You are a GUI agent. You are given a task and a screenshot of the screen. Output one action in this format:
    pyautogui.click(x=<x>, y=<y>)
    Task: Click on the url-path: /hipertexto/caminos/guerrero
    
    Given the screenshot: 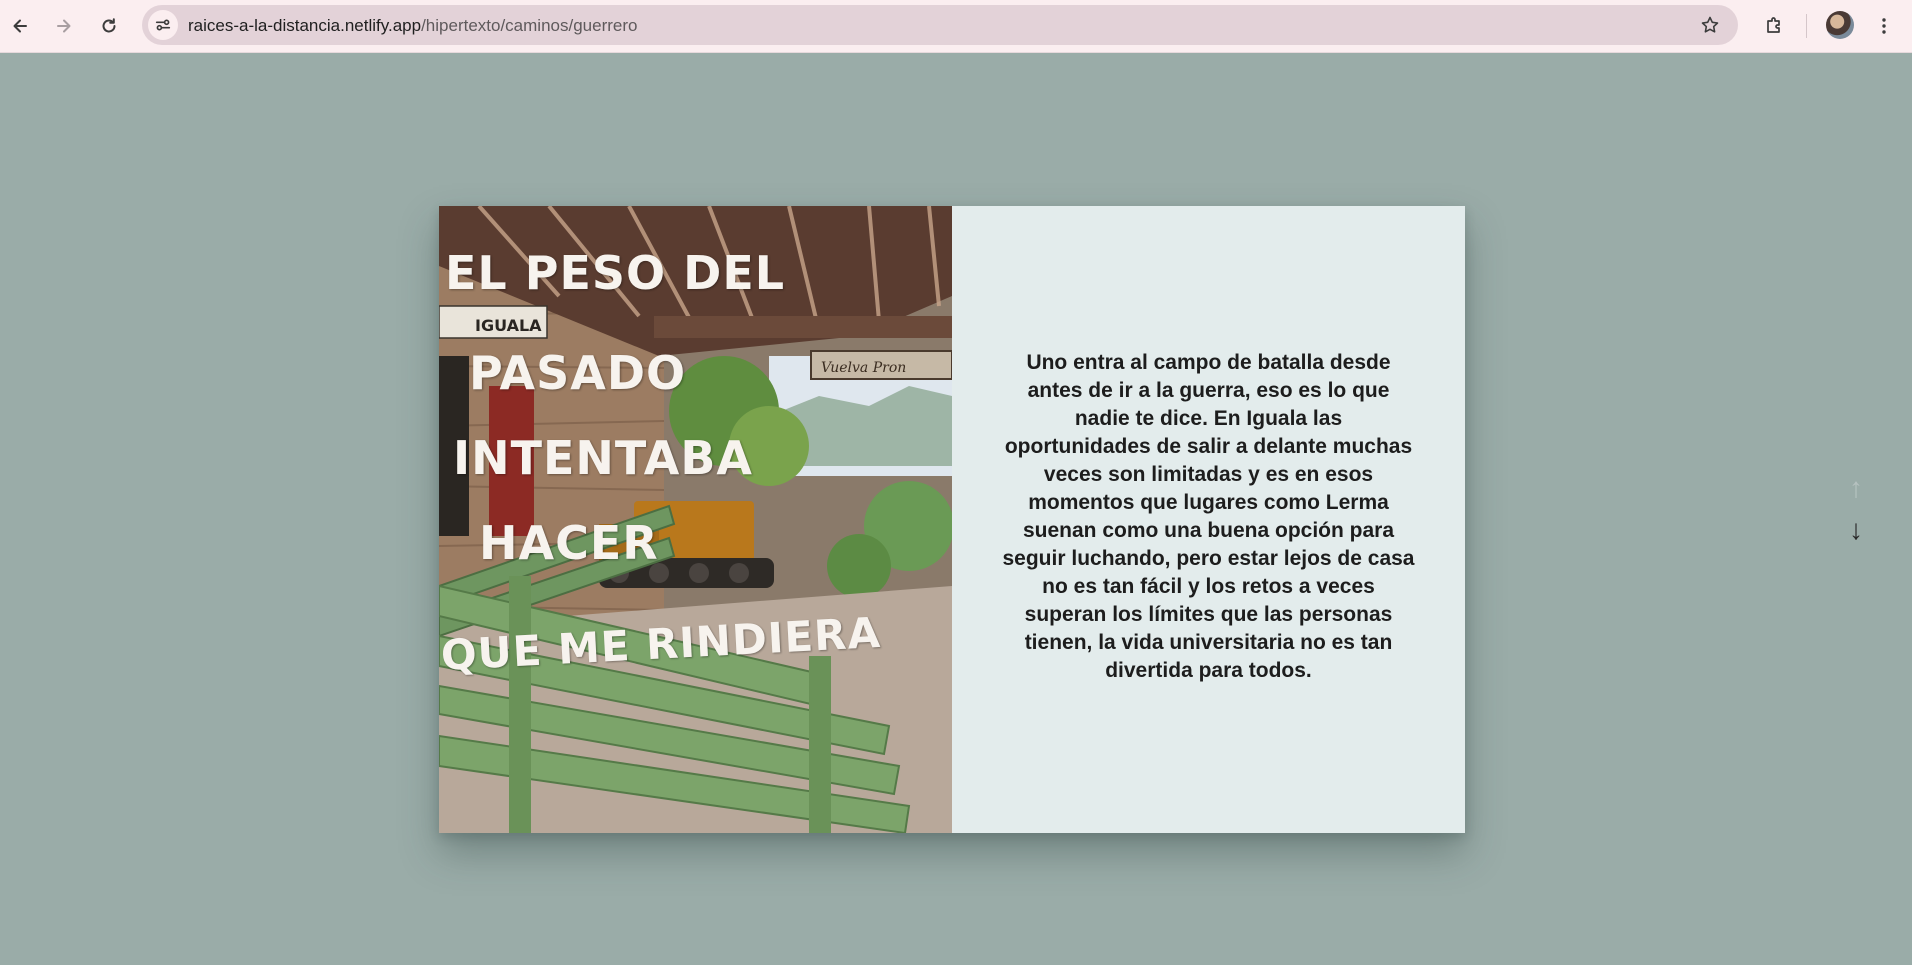 What is the action you would take?
    pyautogui.click(x=529, y=25)
    